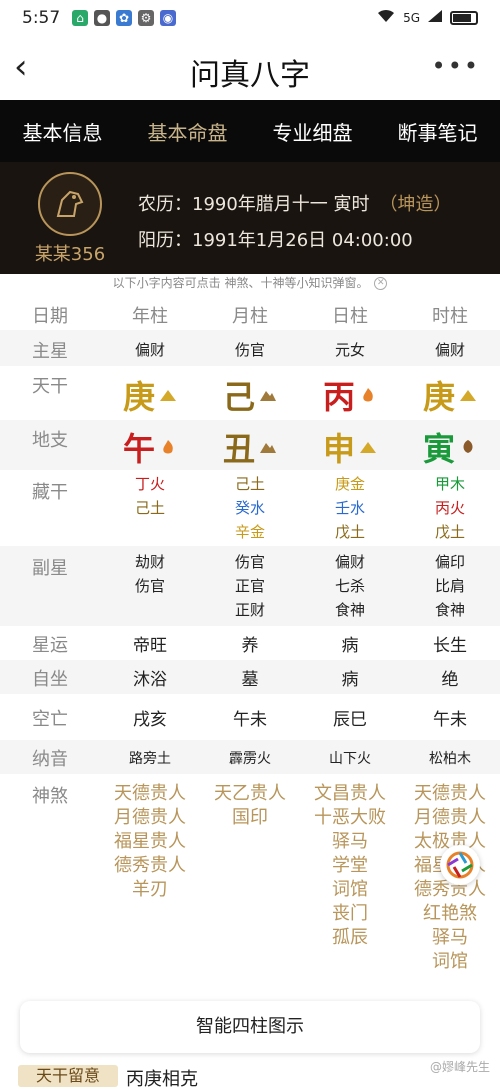 Image resolution: width=500 pixels, height=1091 pixels. Describe the element at coordinates (456, 66) in the screenshot. I see `more-icon: •••` at that location.